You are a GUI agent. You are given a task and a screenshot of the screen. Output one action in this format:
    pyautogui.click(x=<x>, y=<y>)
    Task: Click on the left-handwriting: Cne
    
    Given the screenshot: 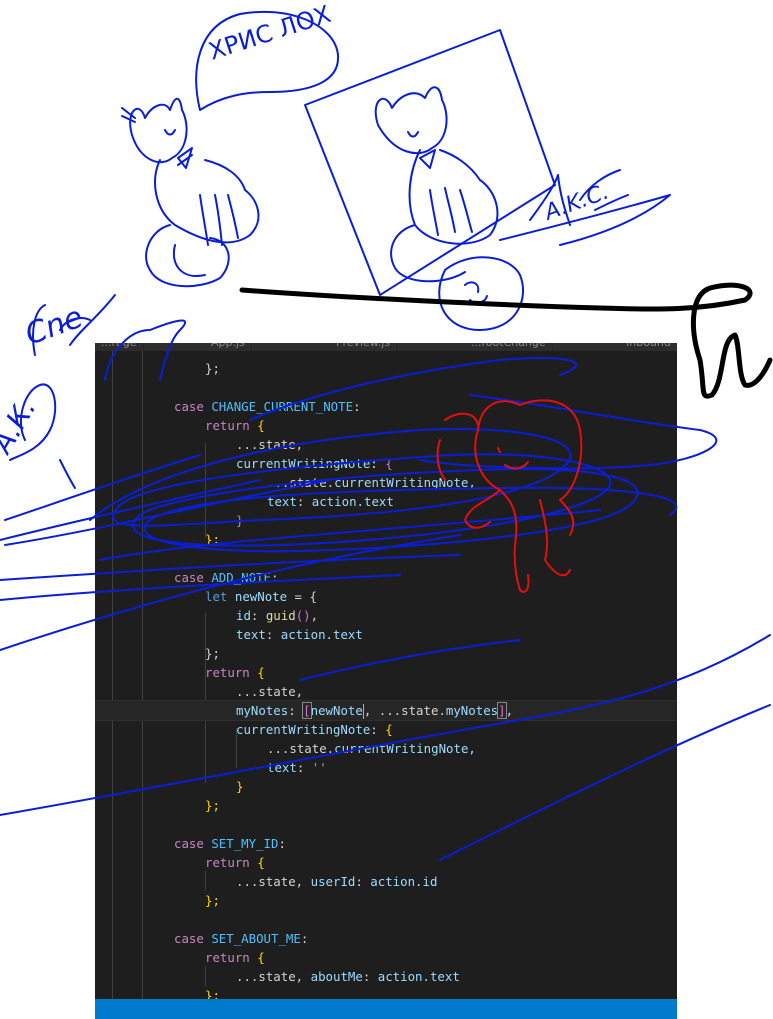 What is the action you would take?
    pyautogui.click(x=54, y=326)
    